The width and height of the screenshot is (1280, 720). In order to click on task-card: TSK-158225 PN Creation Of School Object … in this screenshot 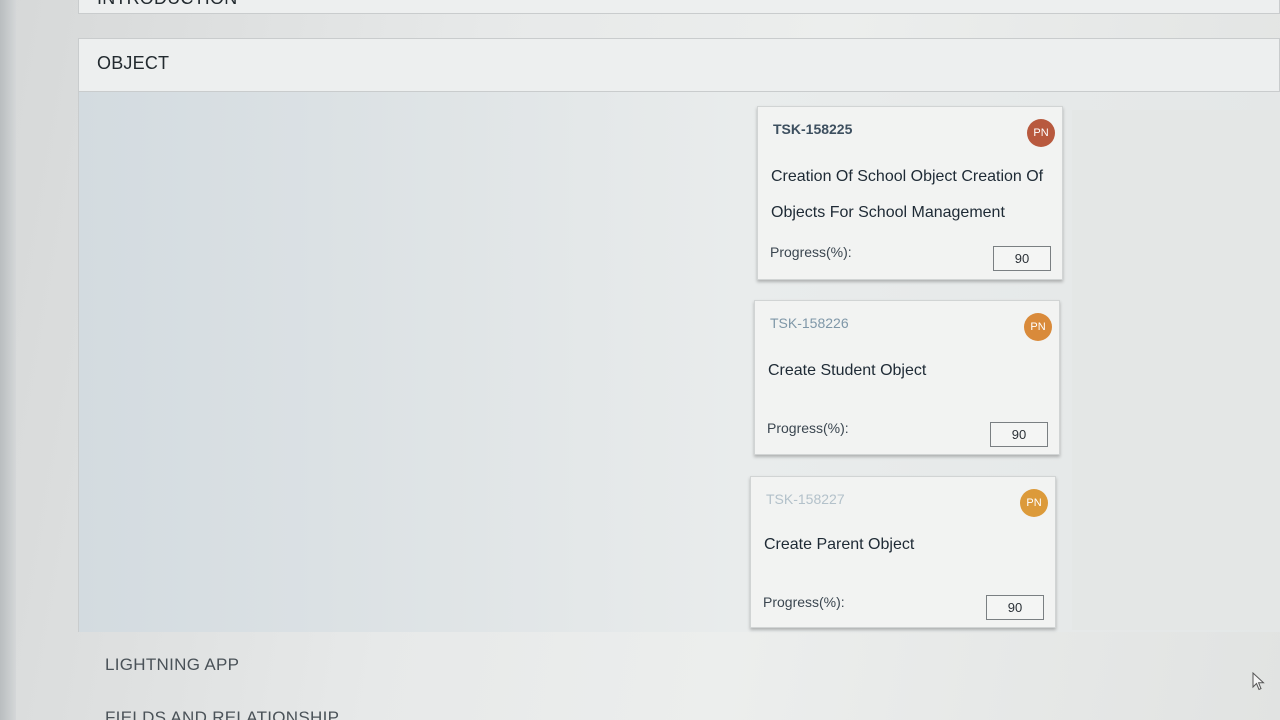, I will do `click(910, 193)`.